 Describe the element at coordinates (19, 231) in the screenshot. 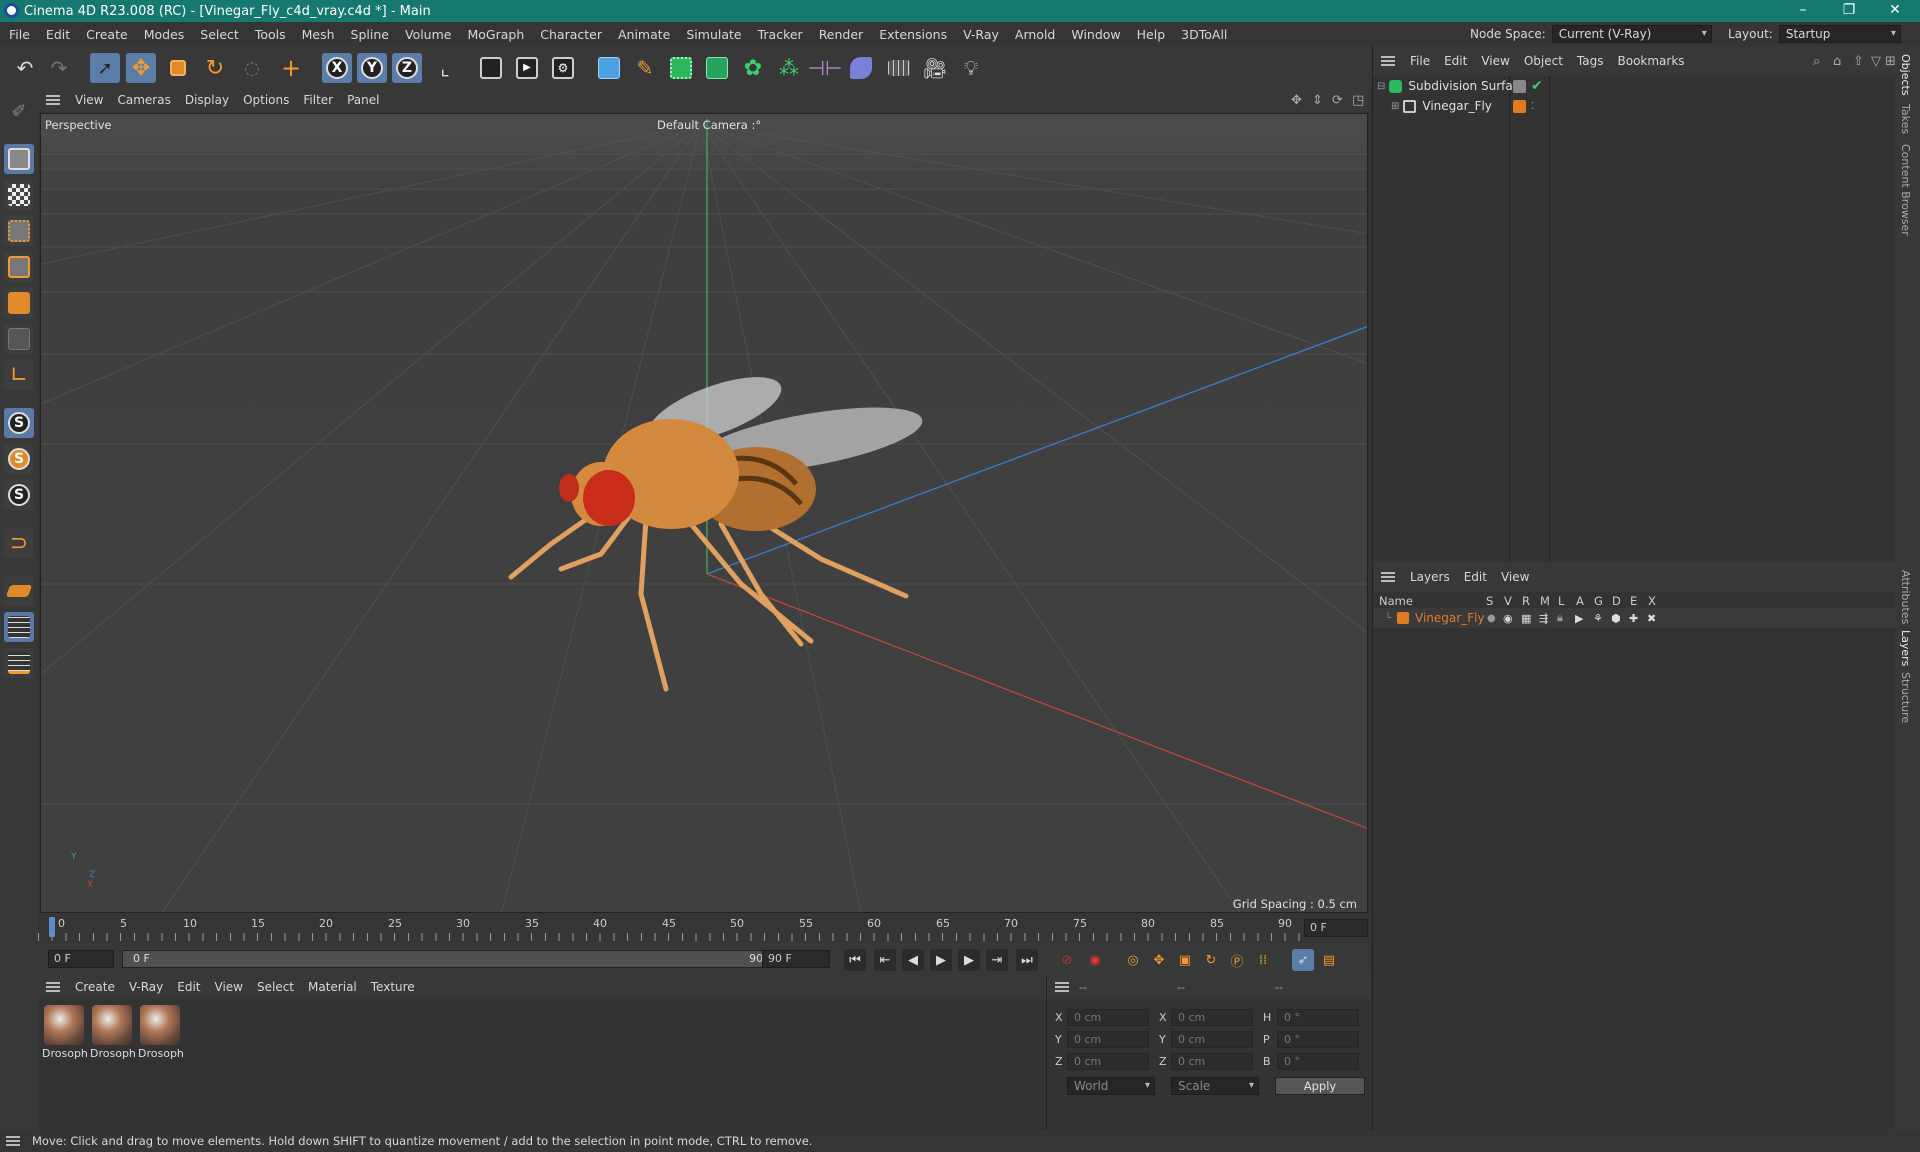

I see `points-mode-icon` at that location.